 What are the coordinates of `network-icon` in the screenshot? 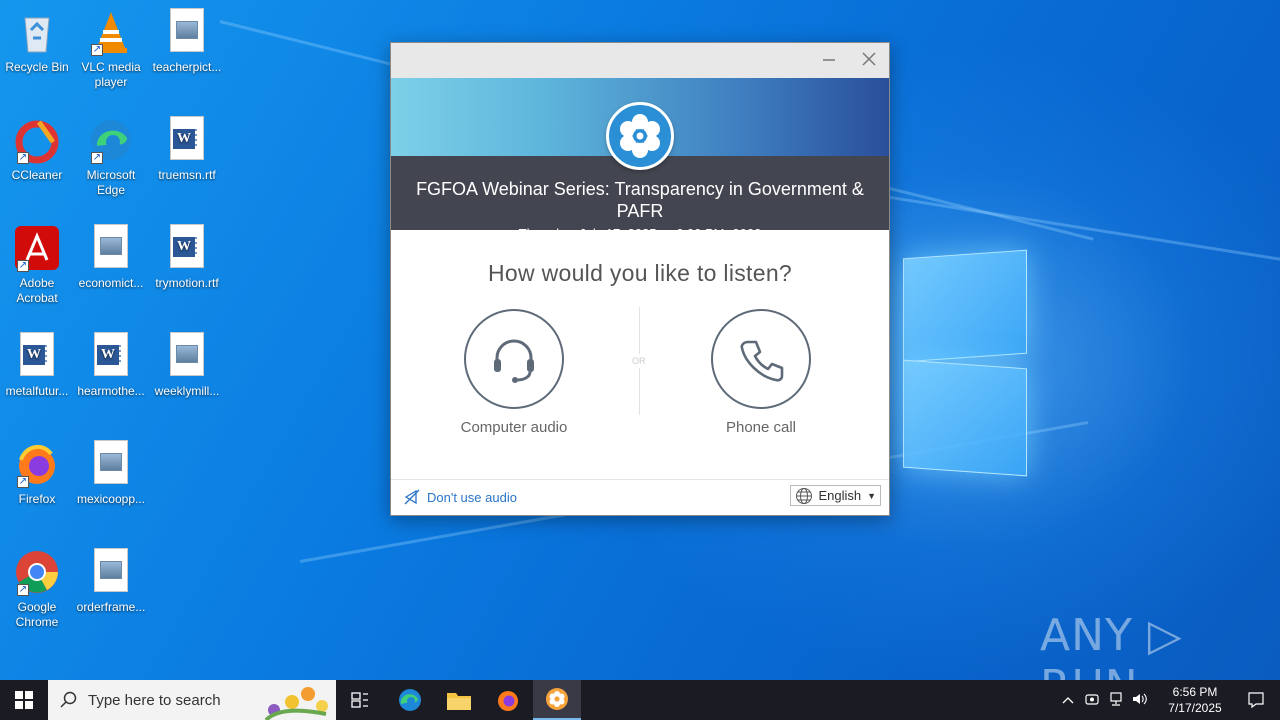 It's located at (1116, 700).